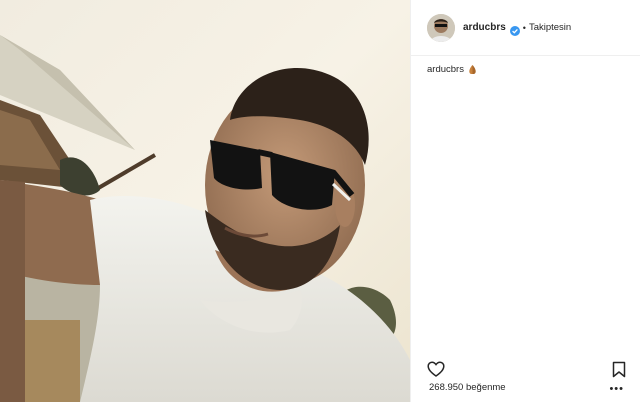  I want to click on post-actions, so click(525, 369).